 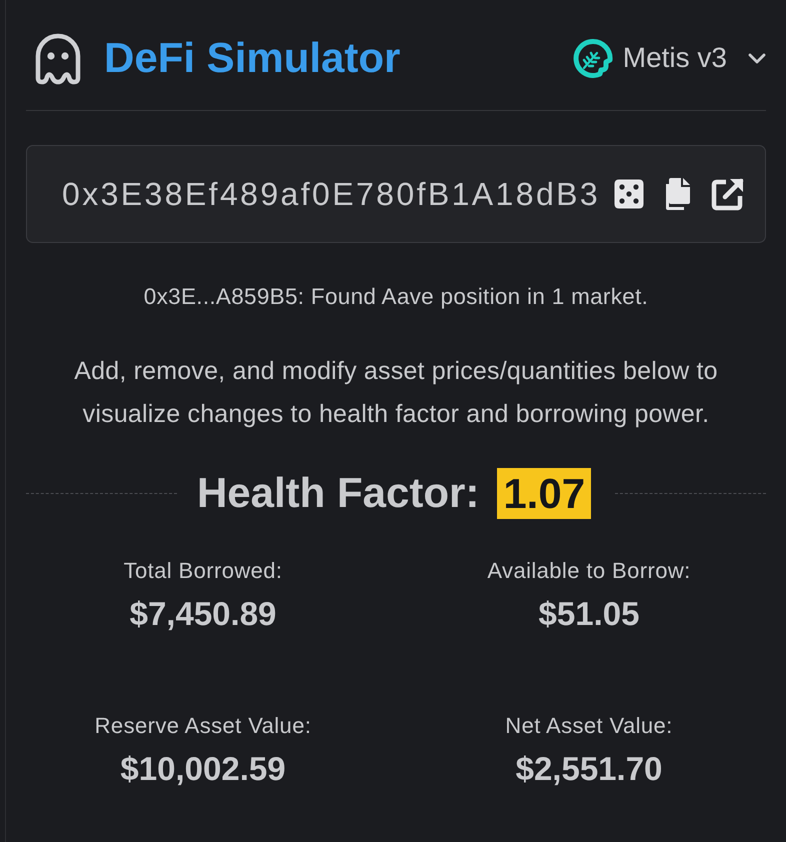 I want to click on stat-label: Reserve Asset Value:, so click(x=203, y=726).